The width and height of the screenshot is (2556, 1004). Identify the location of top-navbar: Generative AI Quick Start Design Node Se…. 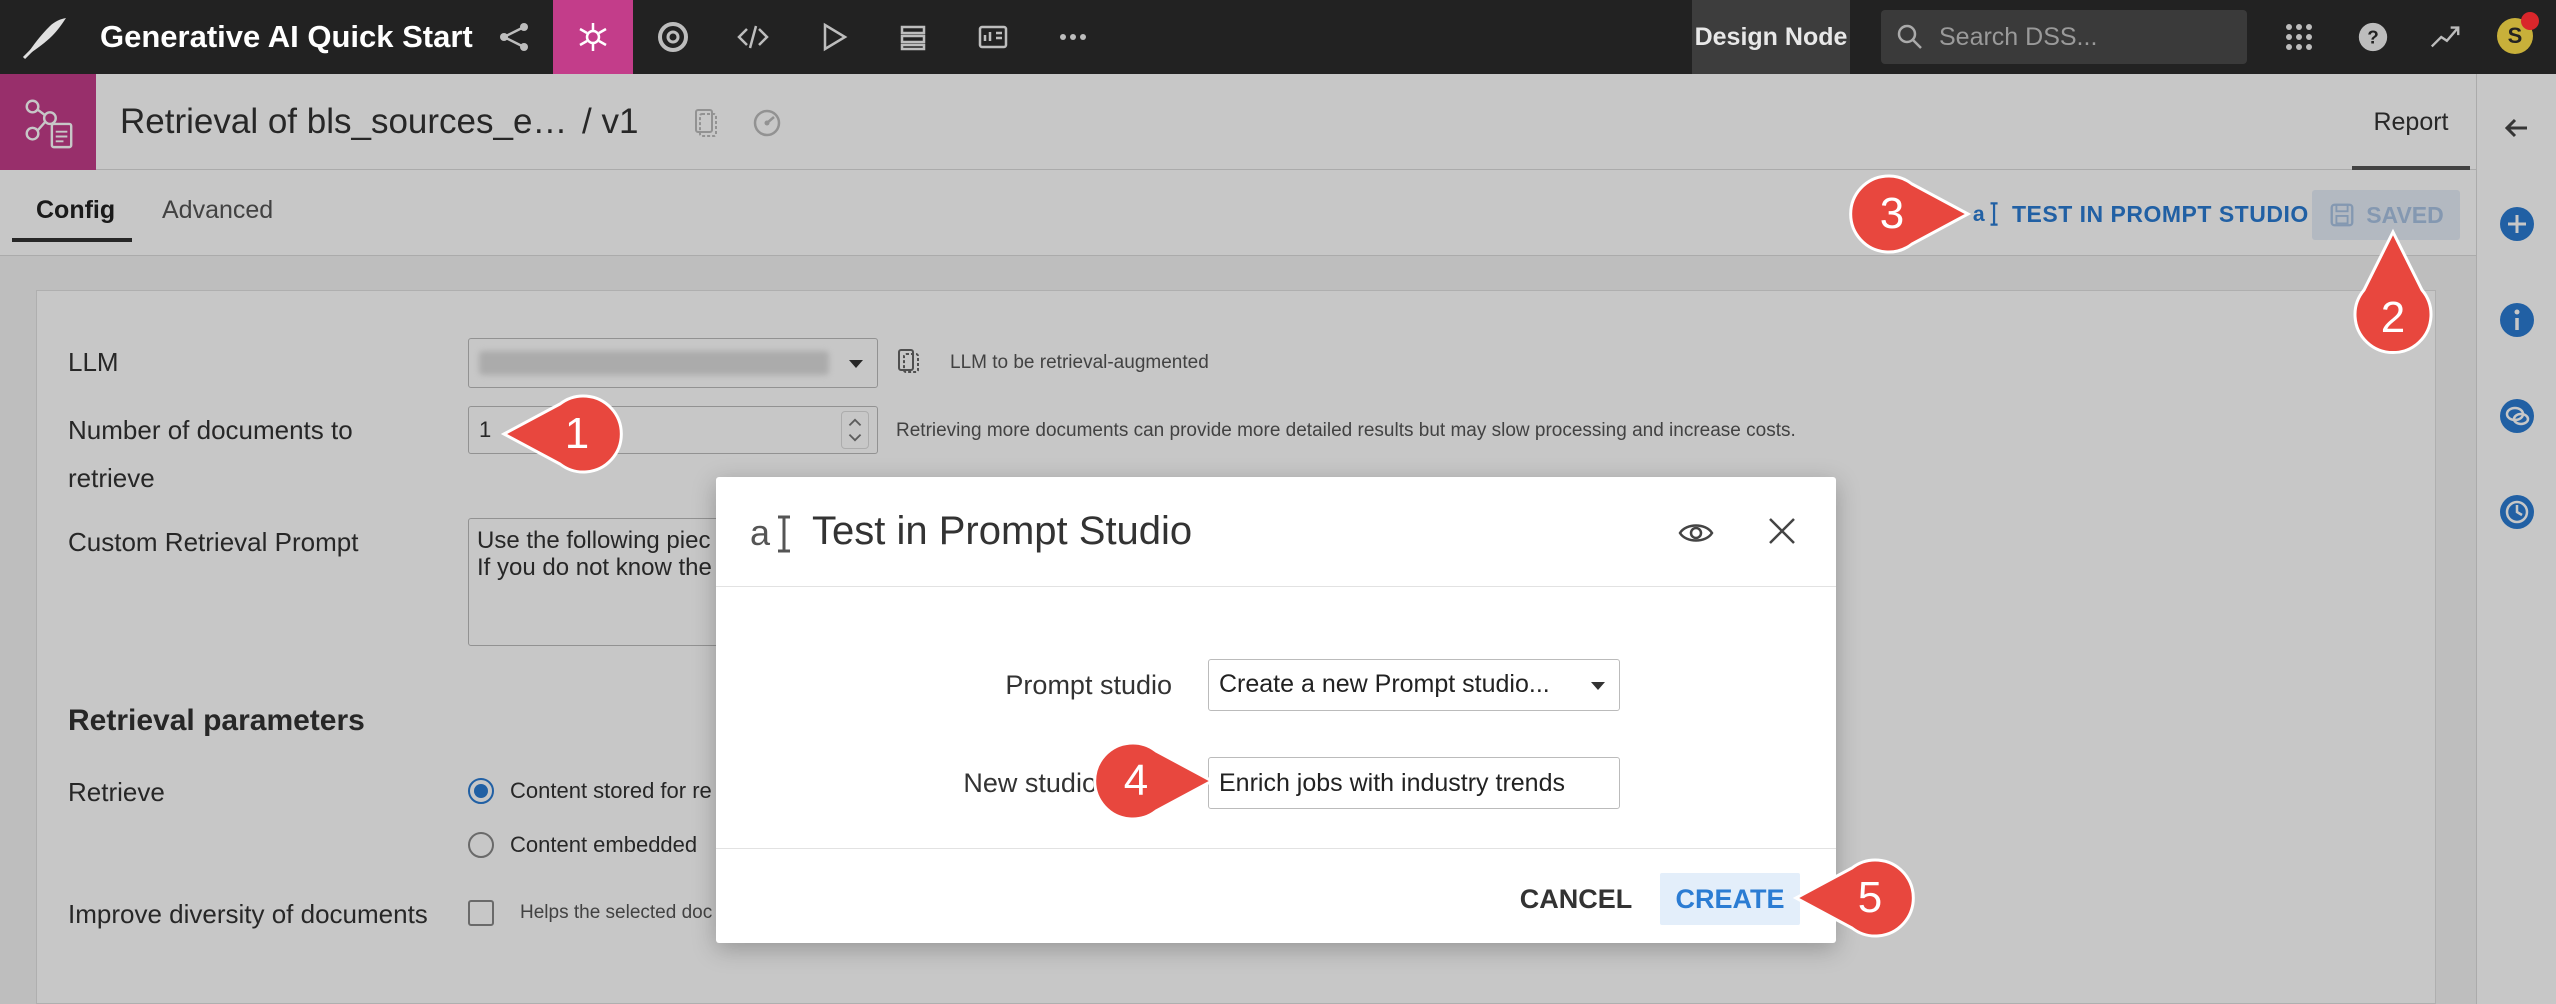
(1278, 37).